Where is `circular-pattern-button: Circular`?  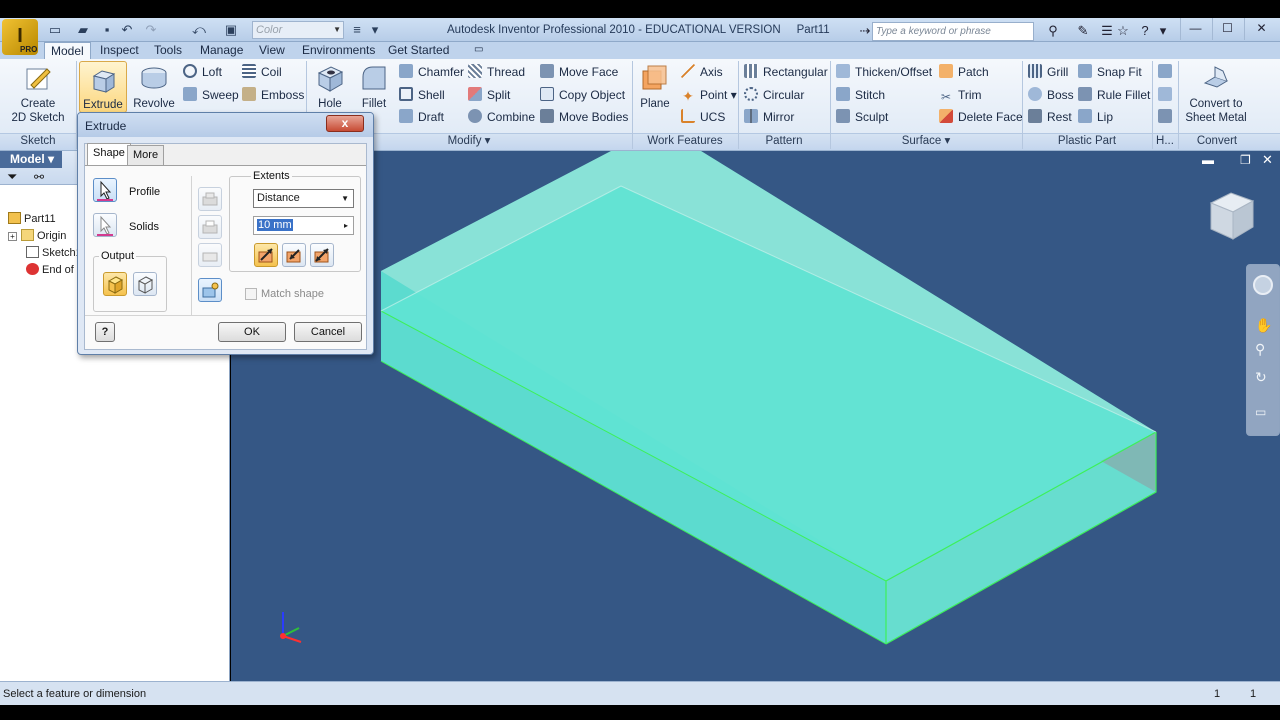 circular-pattern-button: Circular is located at coordinates (774, 95).